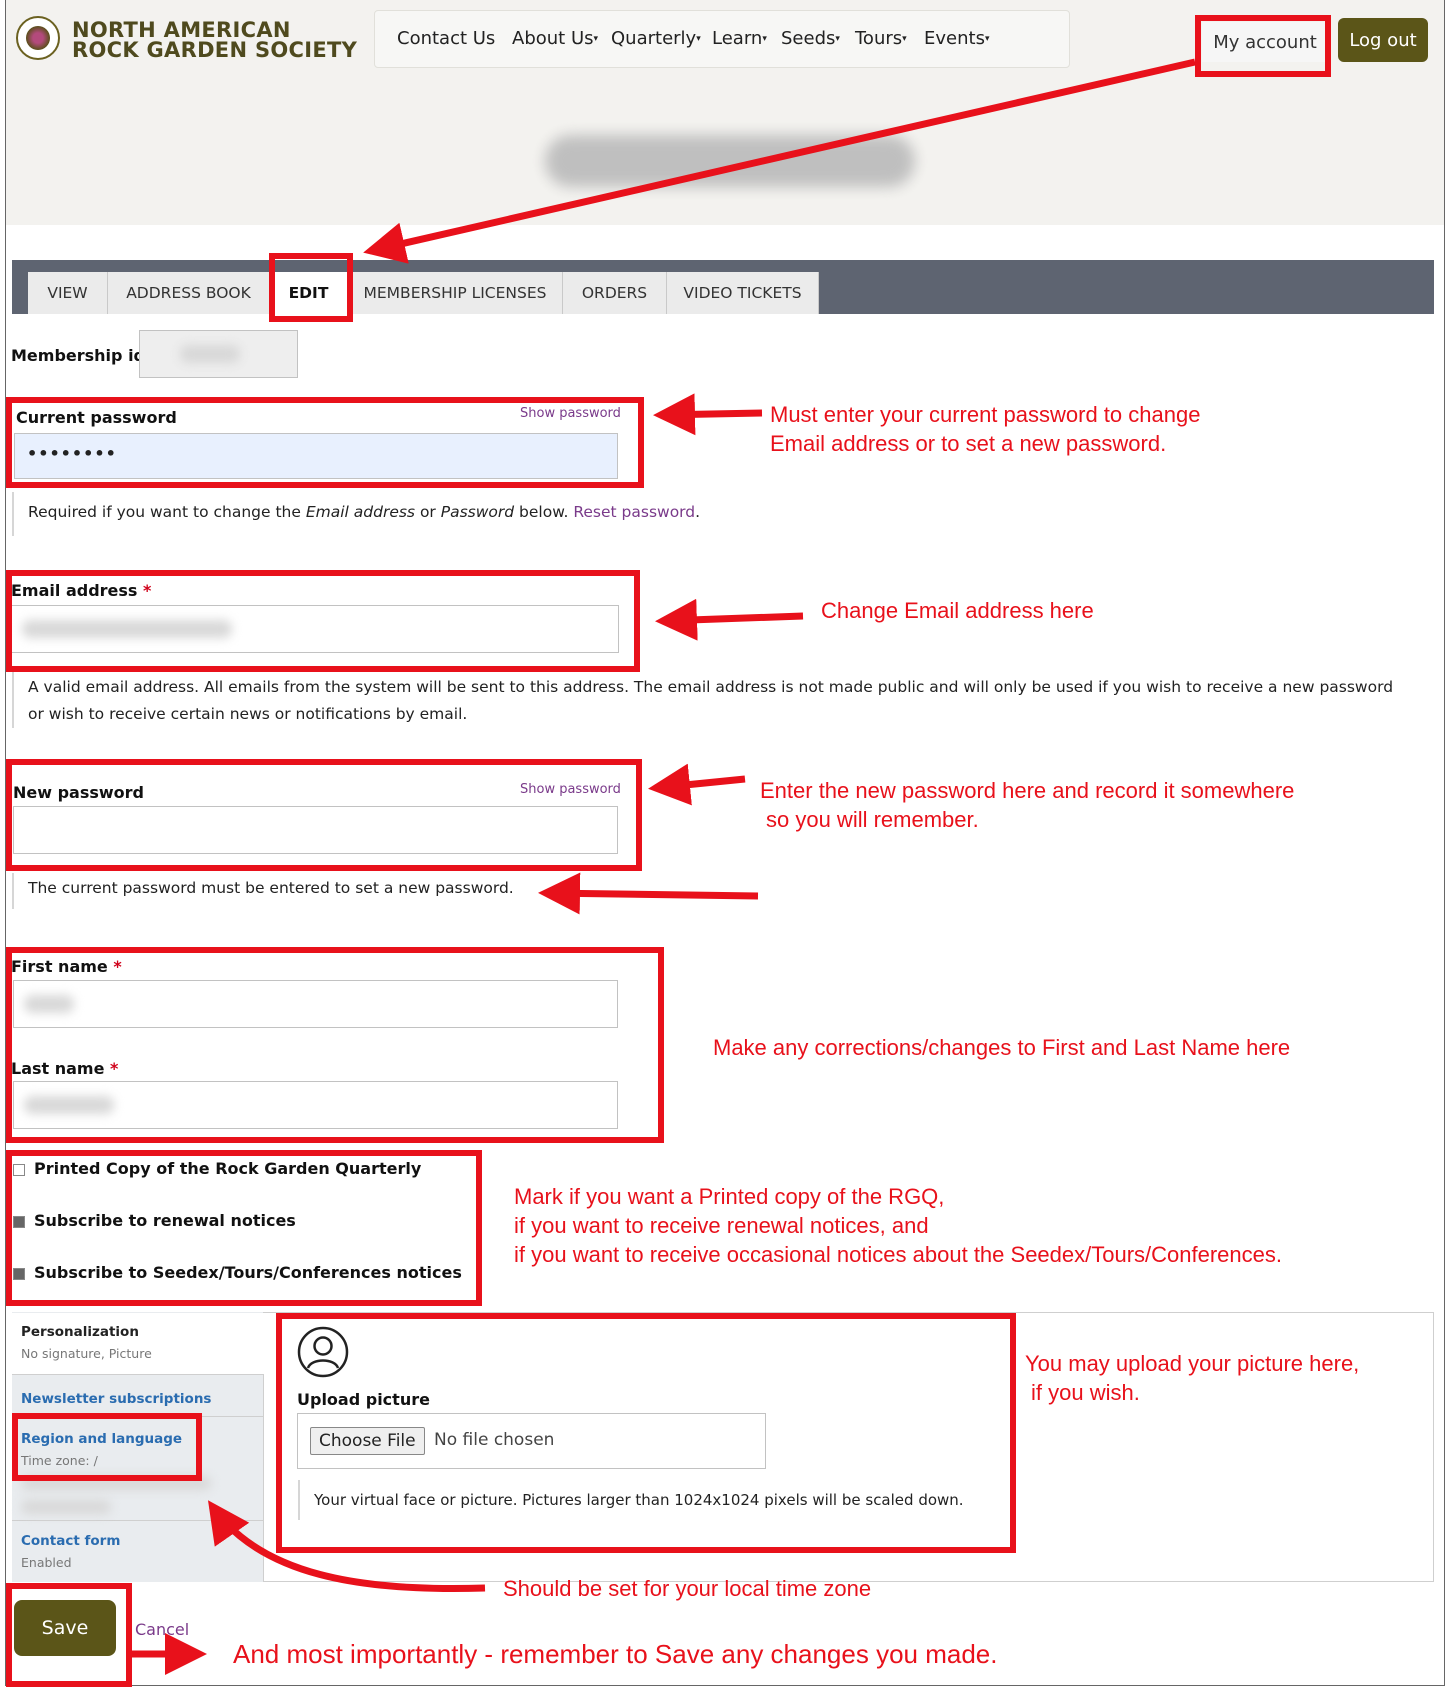 The height and width of the screenshot is (1688, 1450). What do you see at coordinates (1192, 1363) in the screenshot?
I see `annotation-picture-1: You may upload your picture here,` at bounding box center [1192, 1363].